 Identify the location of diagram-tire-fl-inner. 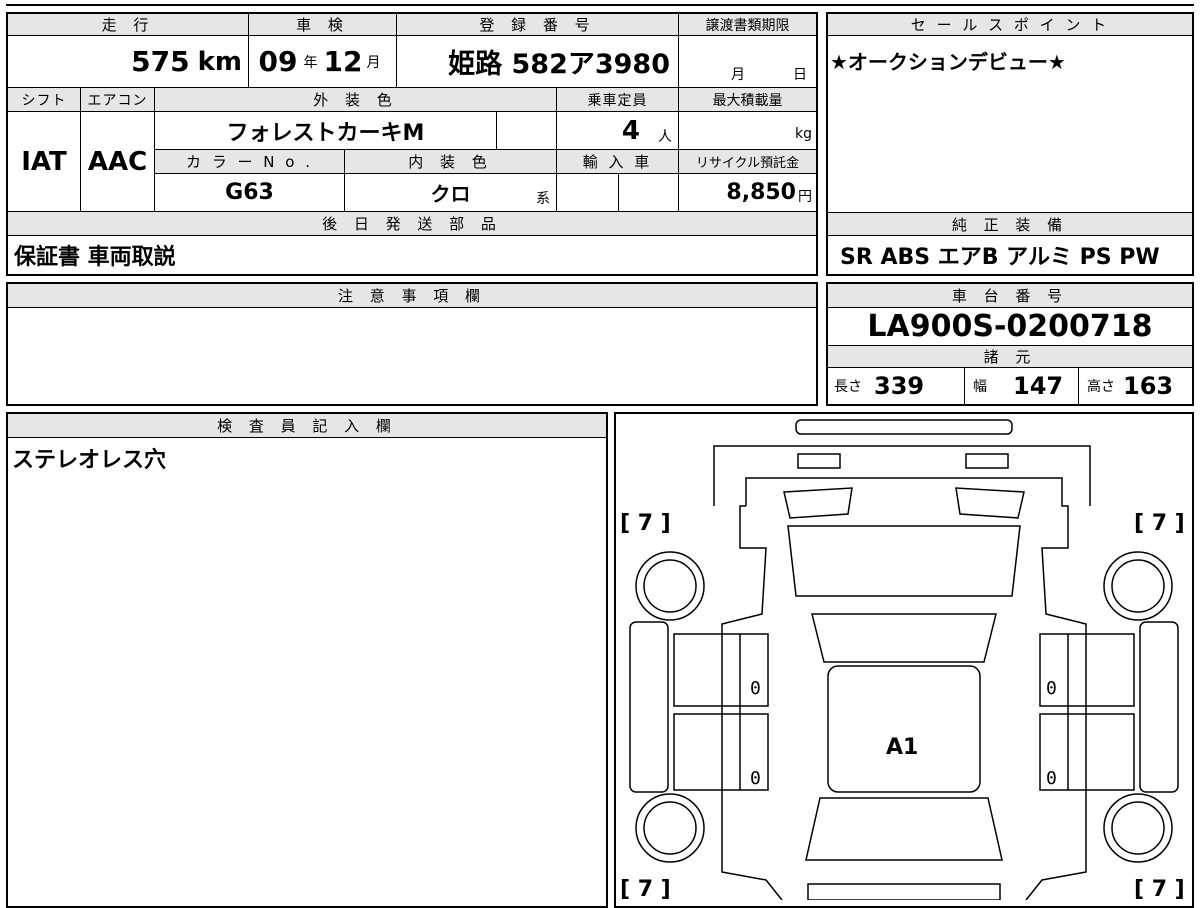
(670, 828).